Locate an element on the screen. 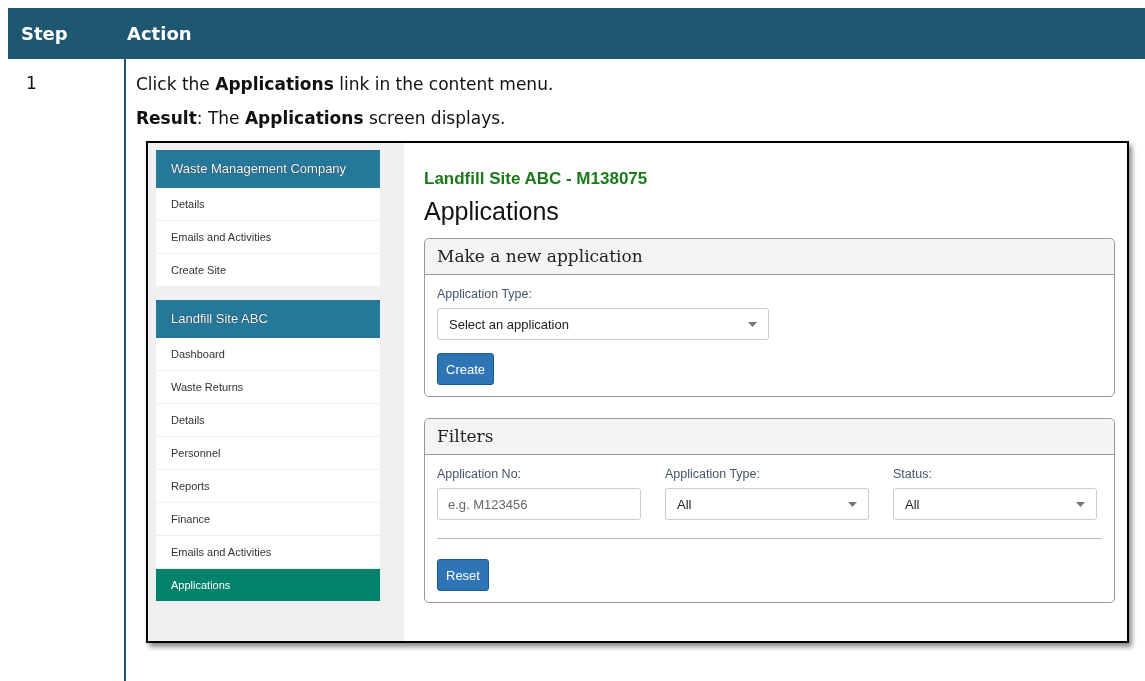 The image size is (1145, 681). panel-title: Filters is located at coordinates (769, 437).